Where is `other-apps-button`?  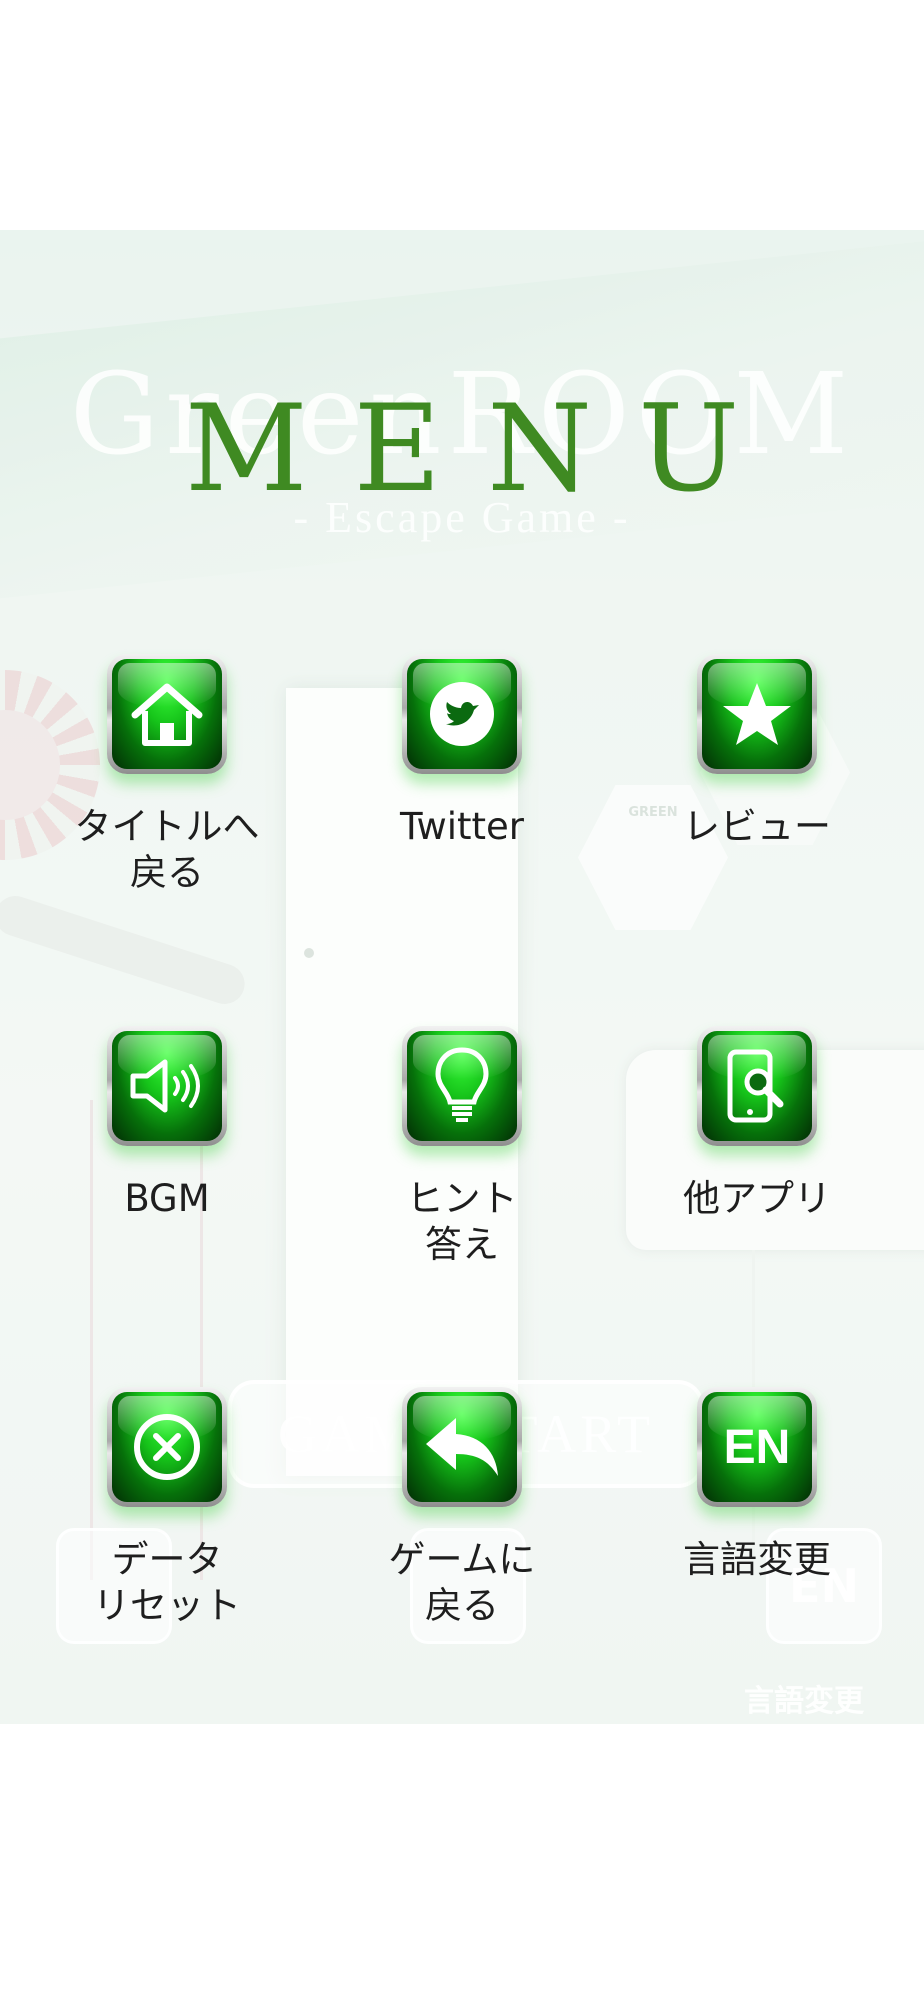 other-apps-button is located at coordinates (757, 1086).